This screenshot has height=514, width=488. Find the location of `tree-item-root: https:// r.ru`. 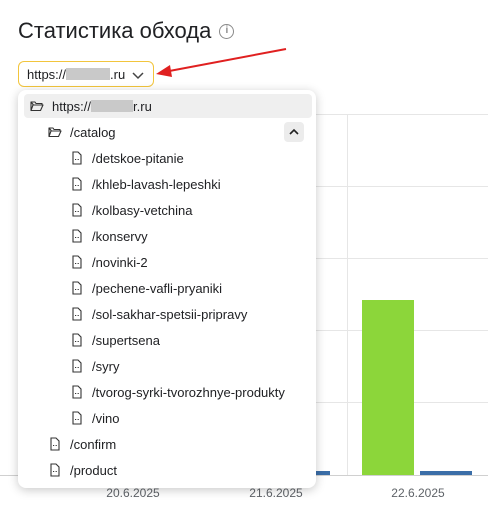

tree-item-root: https:// r.ru is located at coordinates (168, 106).